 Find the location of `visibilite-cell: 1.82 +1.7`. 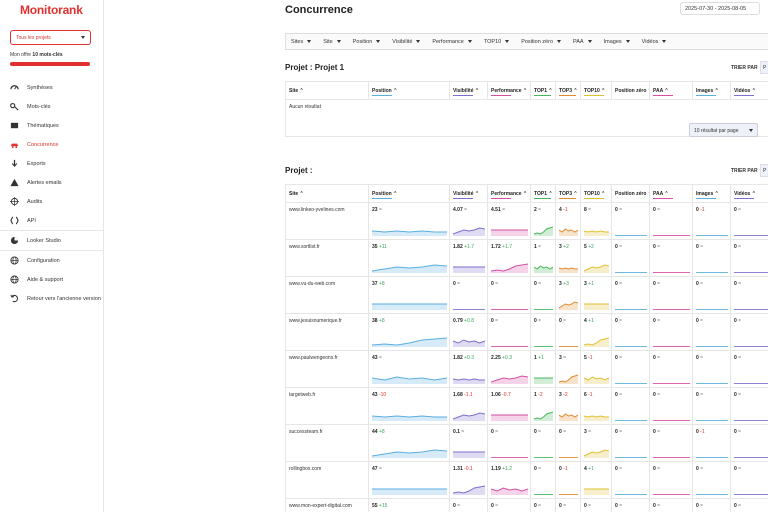

visibilite-cell: 1.82 +1.7 is located at coordinates (468, 258).